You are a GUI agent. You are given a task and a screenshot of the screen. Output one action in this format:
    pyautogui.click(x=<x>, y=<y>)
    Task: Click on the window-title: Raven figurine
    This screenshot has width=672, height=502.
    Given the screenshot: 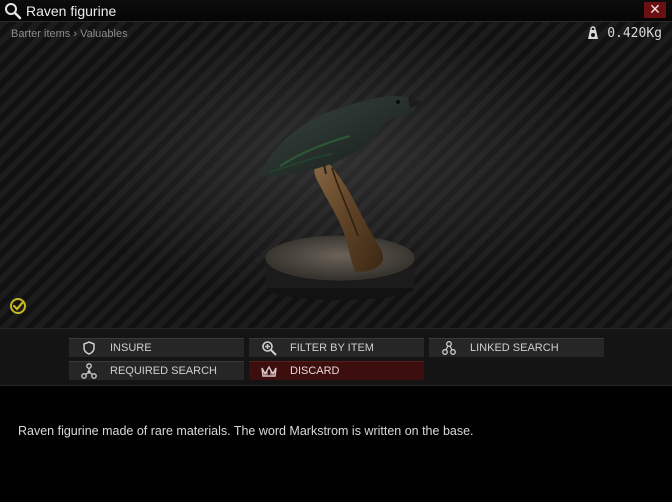 What is the action you would take?
    pyautogui.click(x=71, y=11)
    